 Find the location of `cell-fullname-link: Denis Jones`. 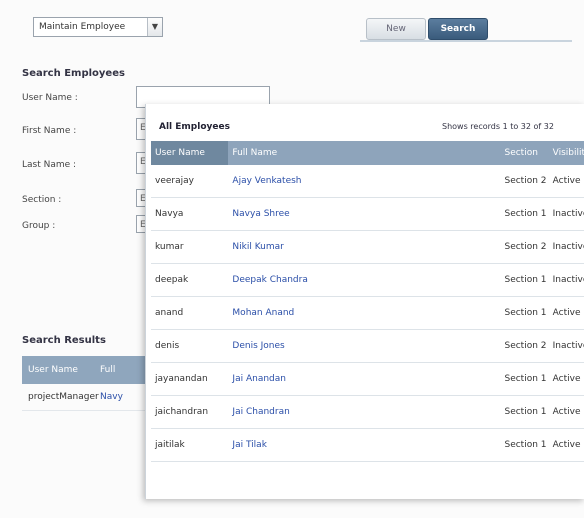

cell-fullname-link: Denis Jones is located at coordinates (364, 346).